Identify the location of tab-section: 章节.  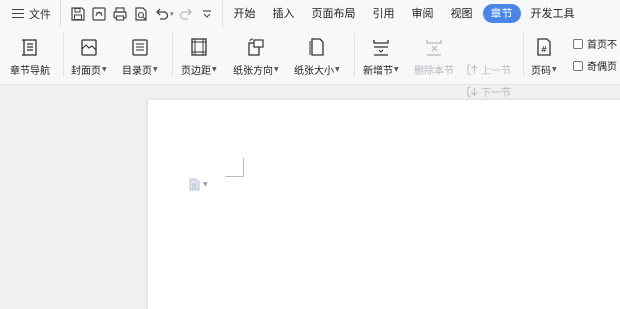
(501, 13).